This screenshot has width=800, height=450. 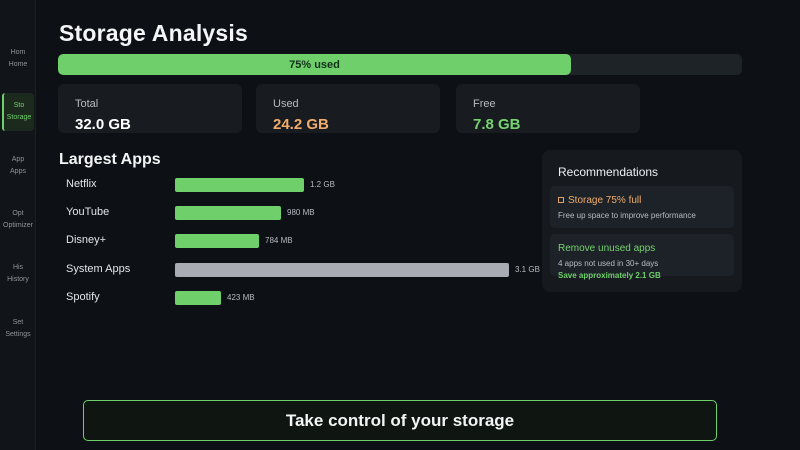 I want to click on recommendation-title: Remove unused apps, so click(x=607, y=248).